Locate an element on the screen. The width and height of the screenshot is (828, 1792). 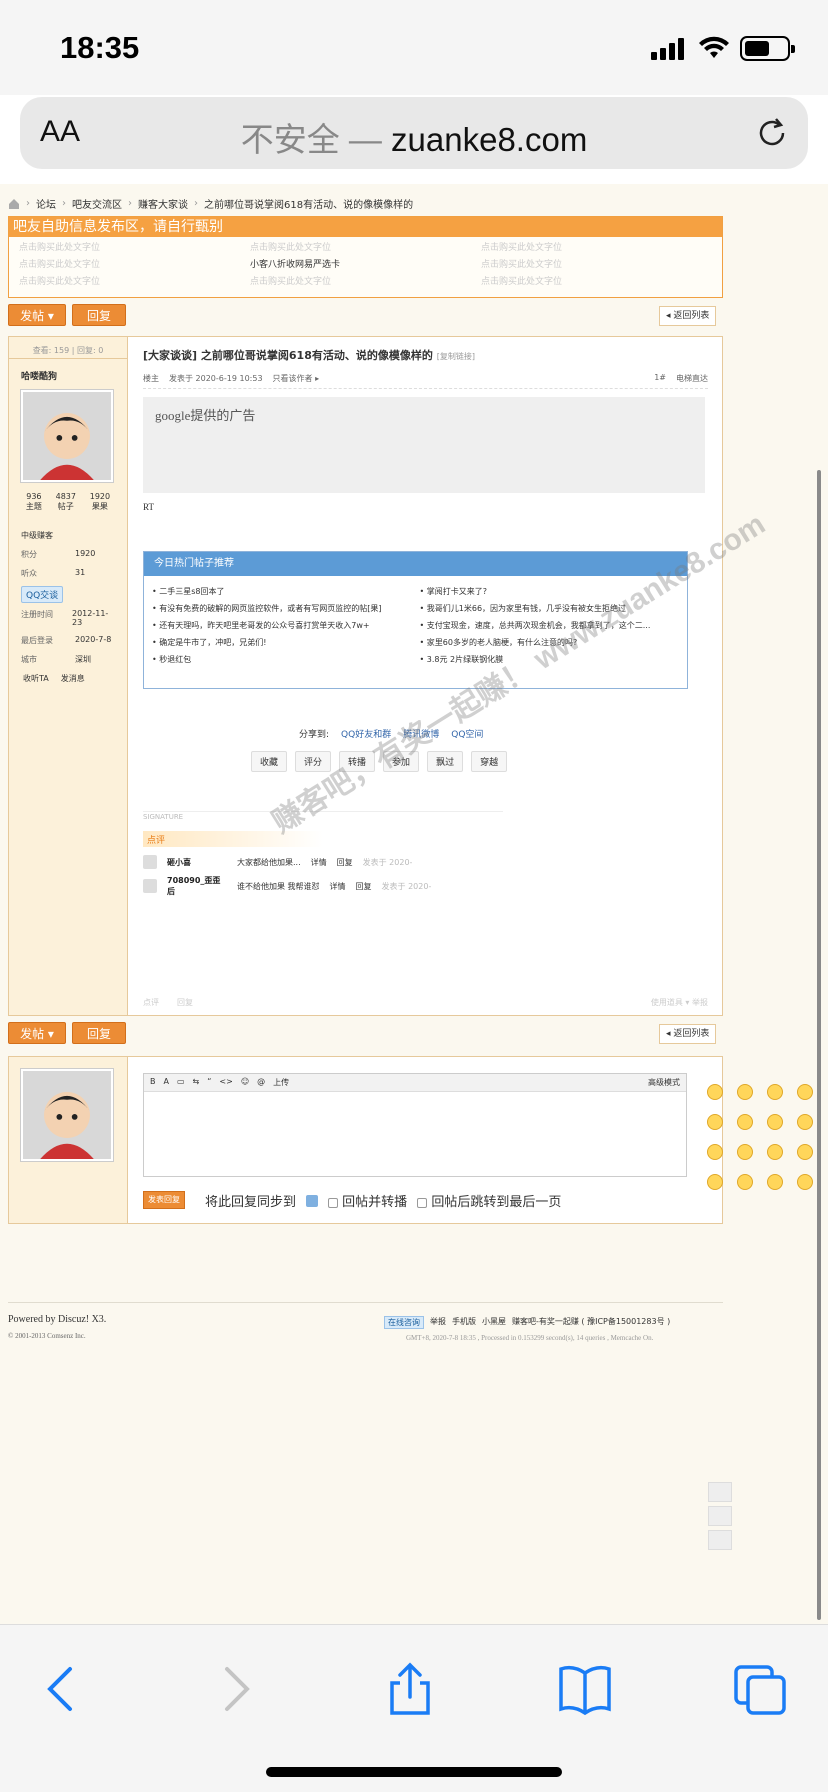
share-icon is located at coordinates (410, 1689).